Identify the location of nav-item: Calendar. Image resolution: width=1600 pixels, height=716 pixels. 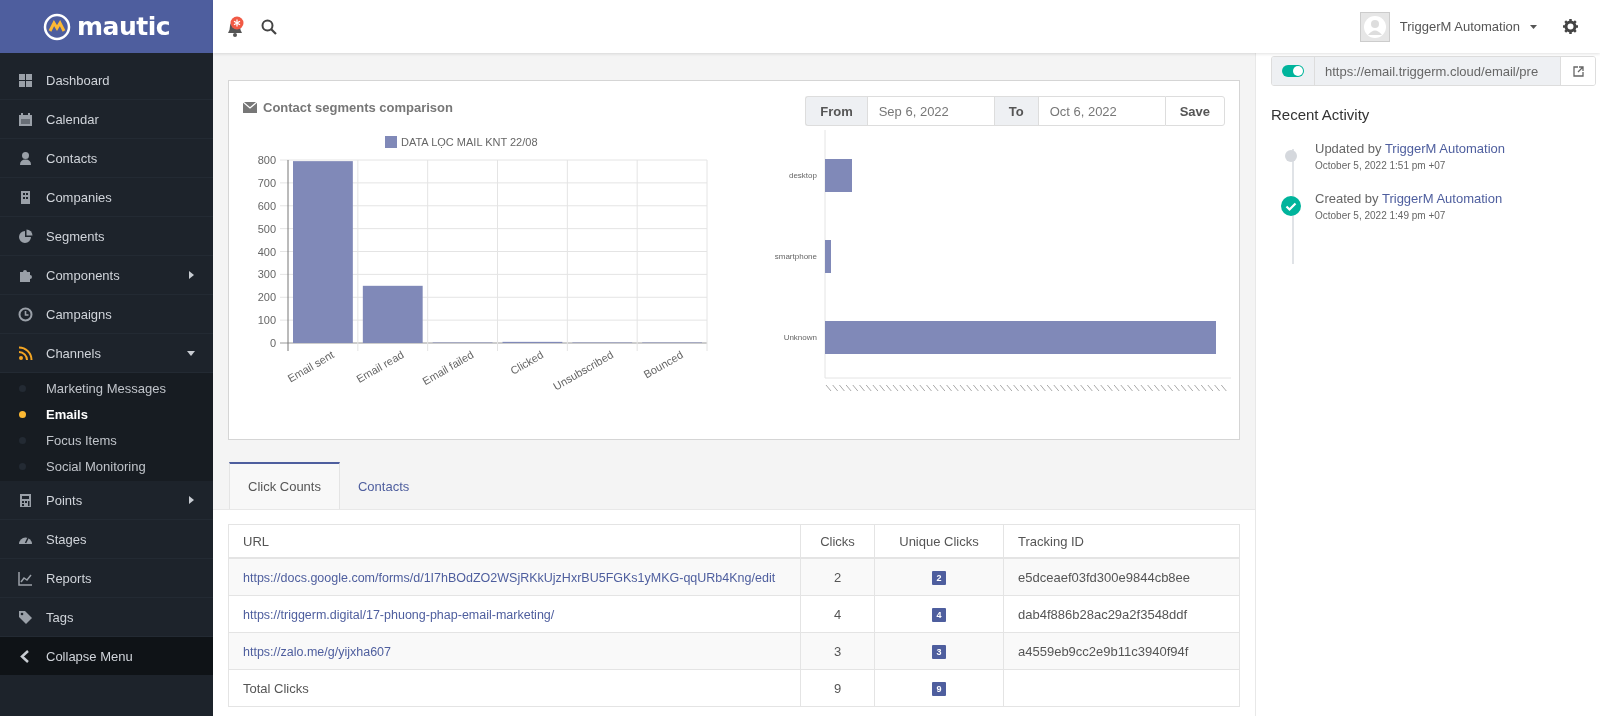
(106, 119).